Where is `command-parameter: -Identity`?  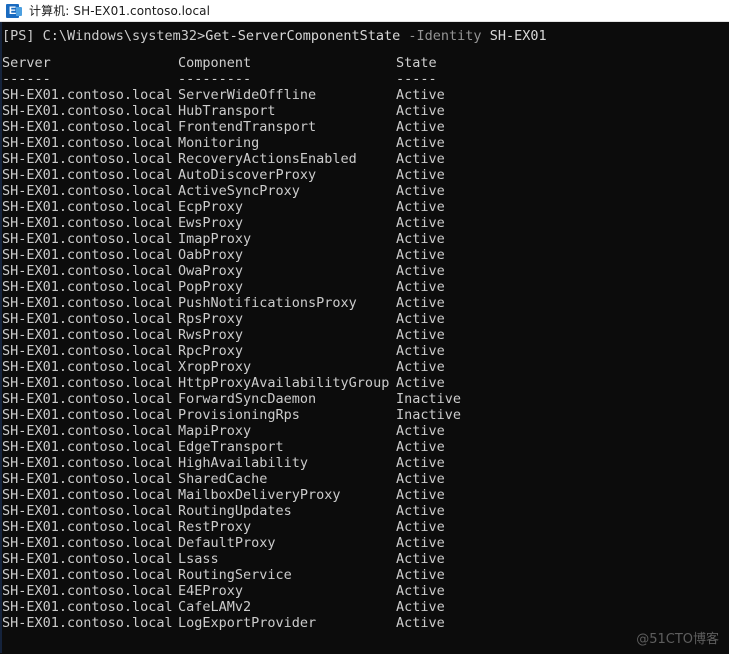 command-parameter: -Identity is located at coordinates (441, 36).